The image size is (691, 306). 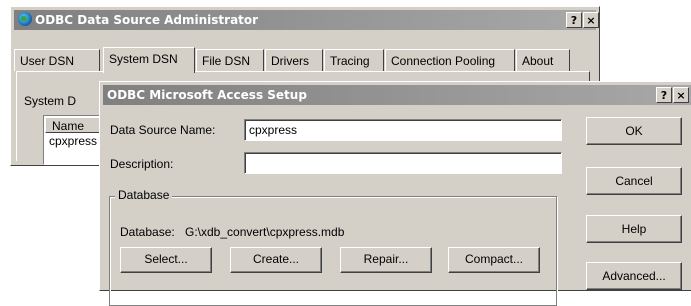 What do you see at coordinates (403, 163) in the screenshot?
I see `description-field` at bounding box center [403, 163].